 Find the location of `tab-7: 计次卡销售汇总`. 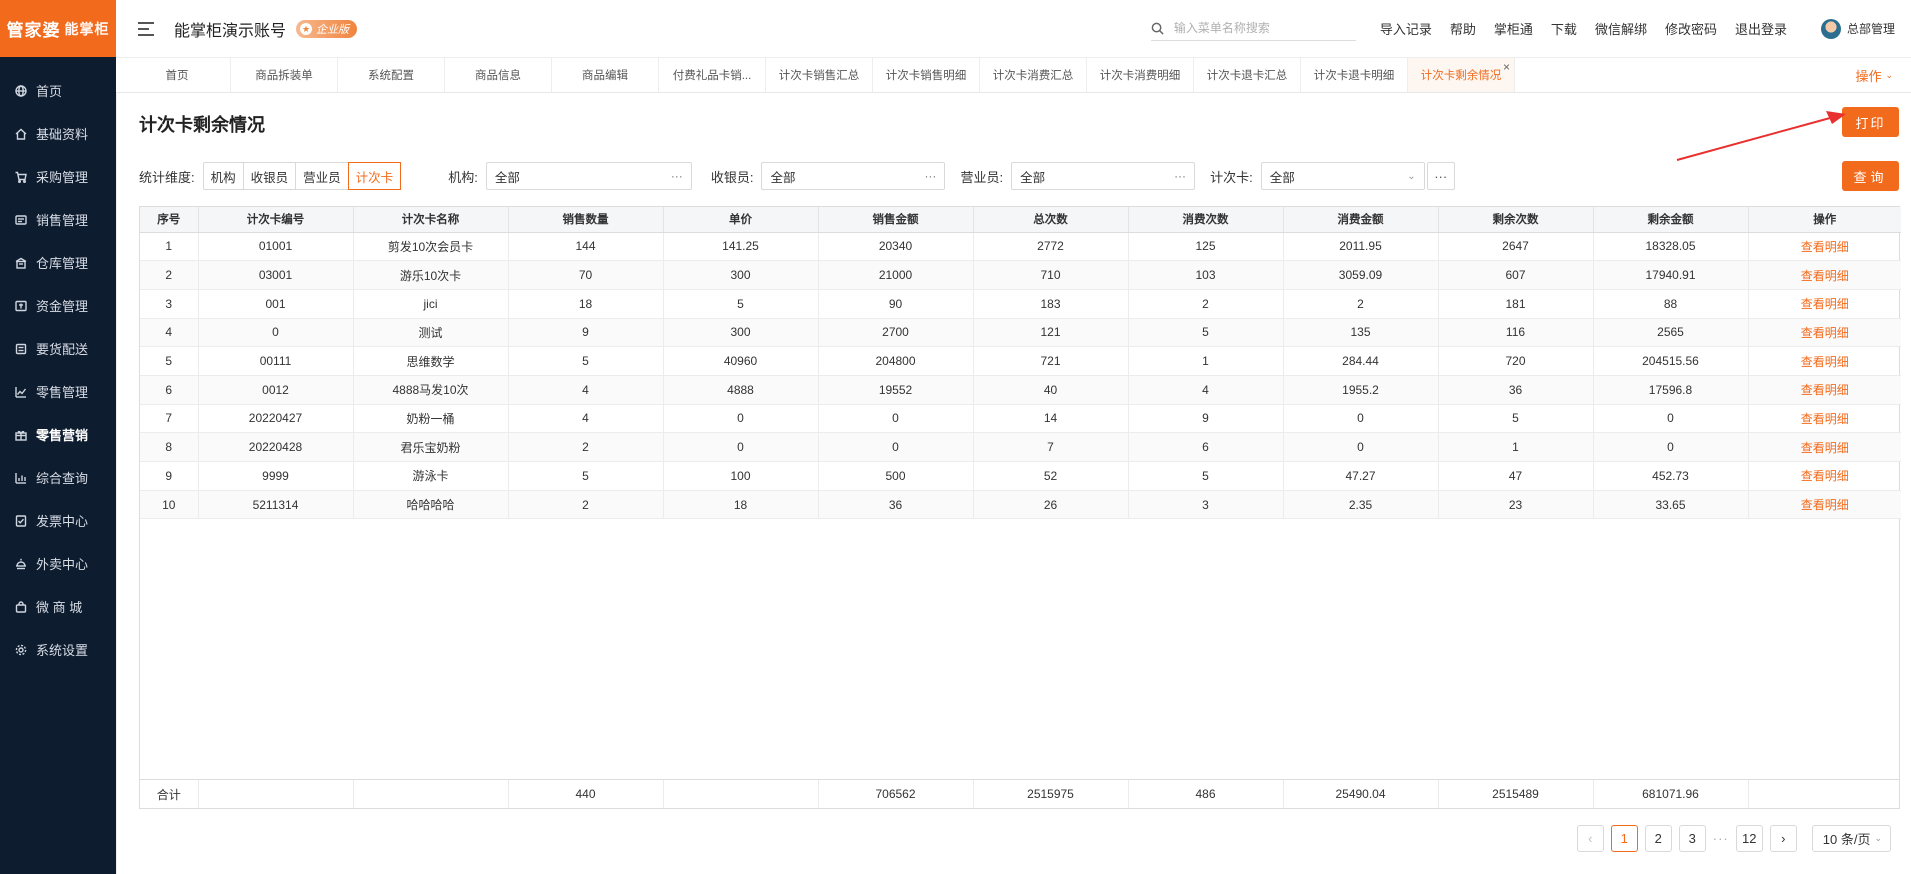

tab-7: 计次卡销售汇总 is located at coordinates (819, 75).